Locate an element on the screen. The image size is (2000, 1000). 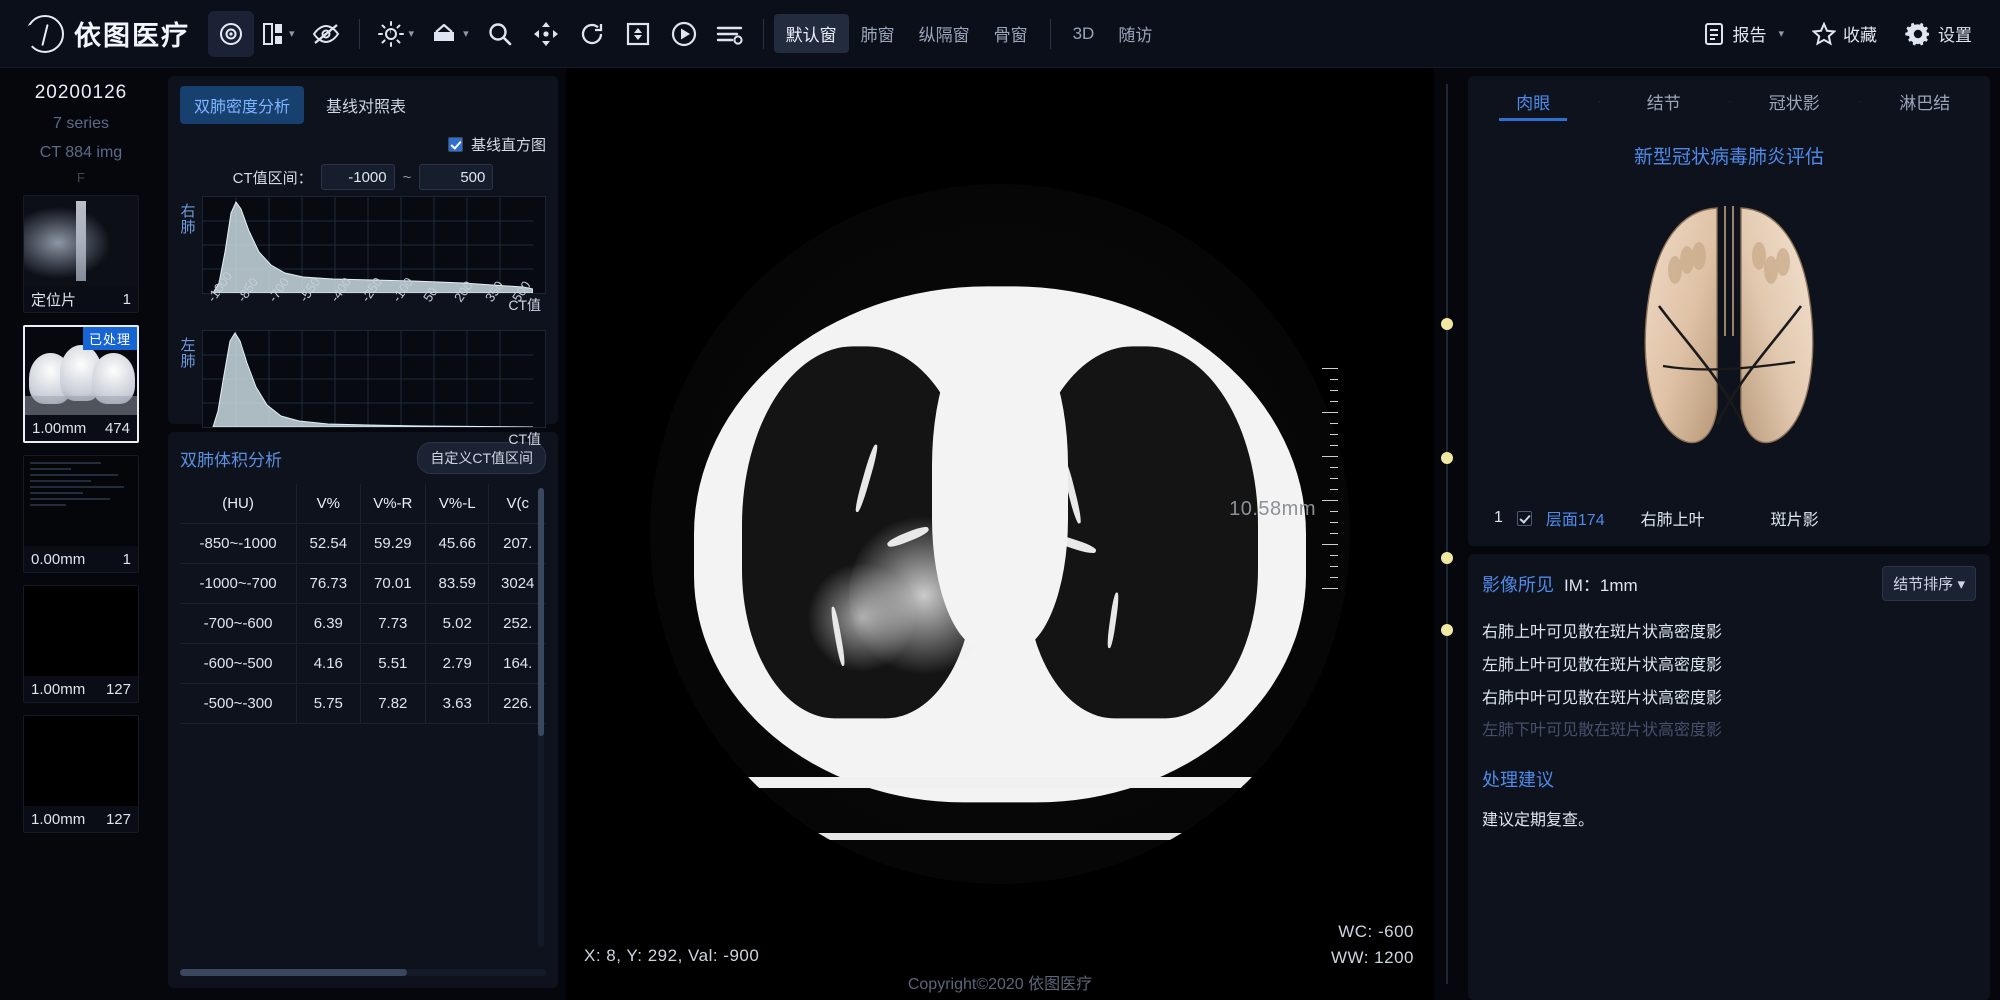
study-header: 20200126 7 series CT 884 img F is located at coordinates (81, 135).